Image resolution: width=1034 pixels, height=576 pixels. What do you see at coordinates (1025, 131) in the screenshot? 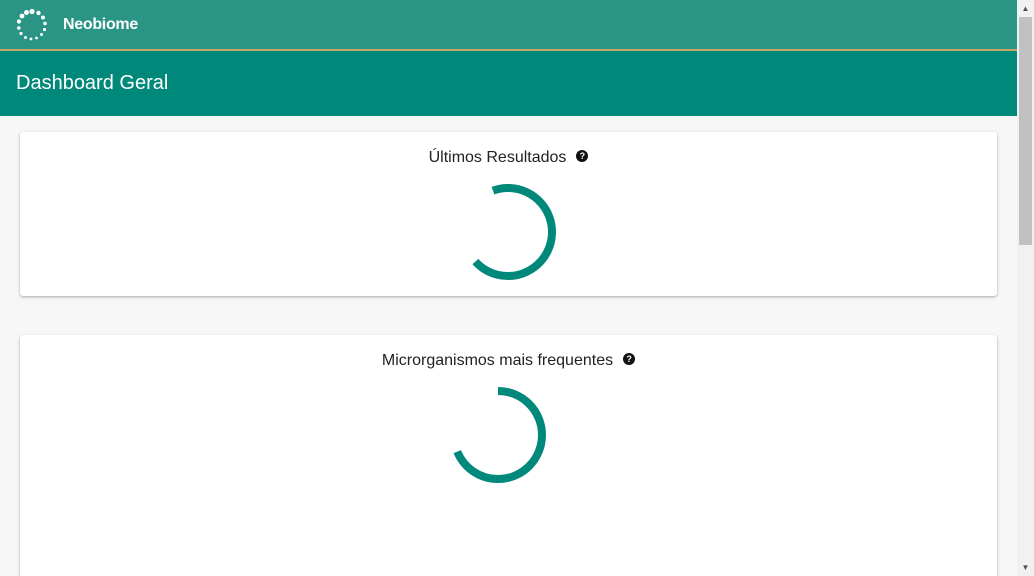
I see `scrollbar-thumb` at bounding box center [1025, 131].